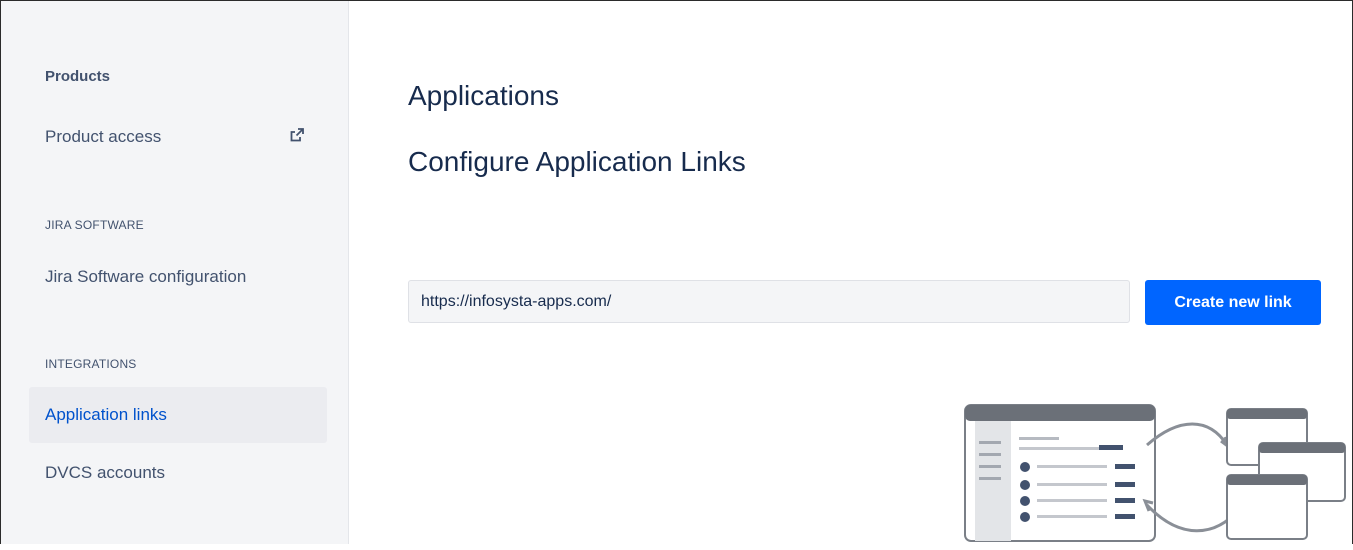 Image resolution: width=1353 pixels, height=550 pixels. What do you see at coordinates (1155, 471) in the screenshot?
I see `application-links-illustration` at bounding box center [1155, 471].